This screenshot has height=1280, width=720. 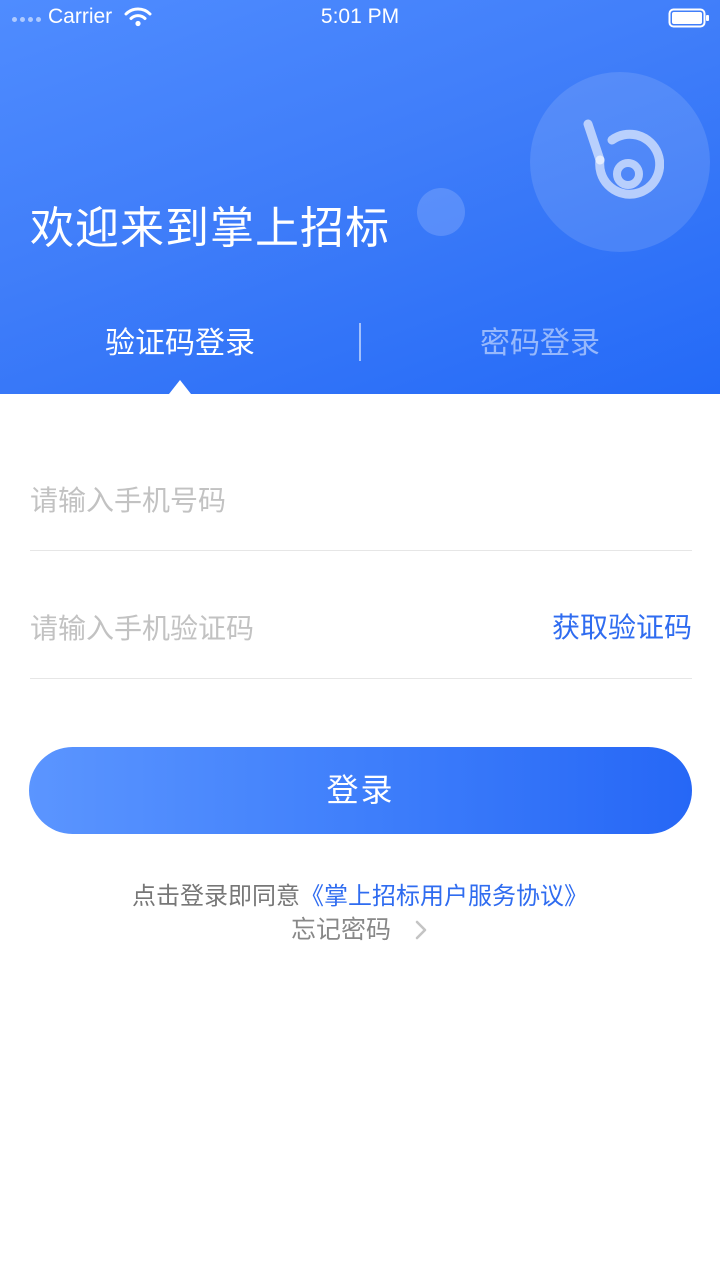 What do you see at coordinates (622, 628) in the screenshot?
I see `get-code-button: 获取验证码` at bounding box center [622, 628].